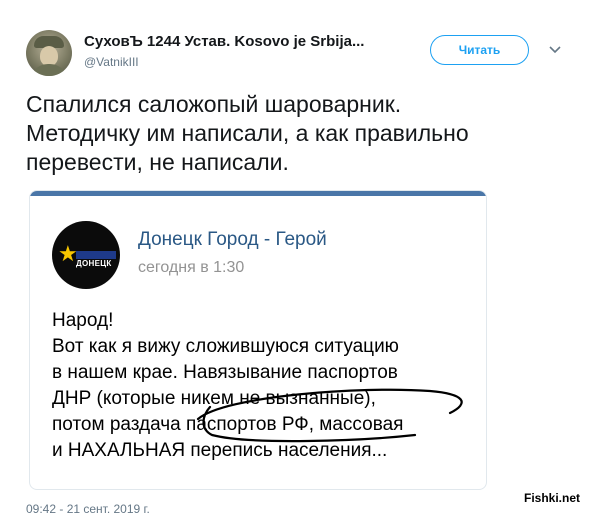  Describe the element at coordinates (232, 240) in the screenshot. I see `group-name: Донецк Город - Герой` at that location.